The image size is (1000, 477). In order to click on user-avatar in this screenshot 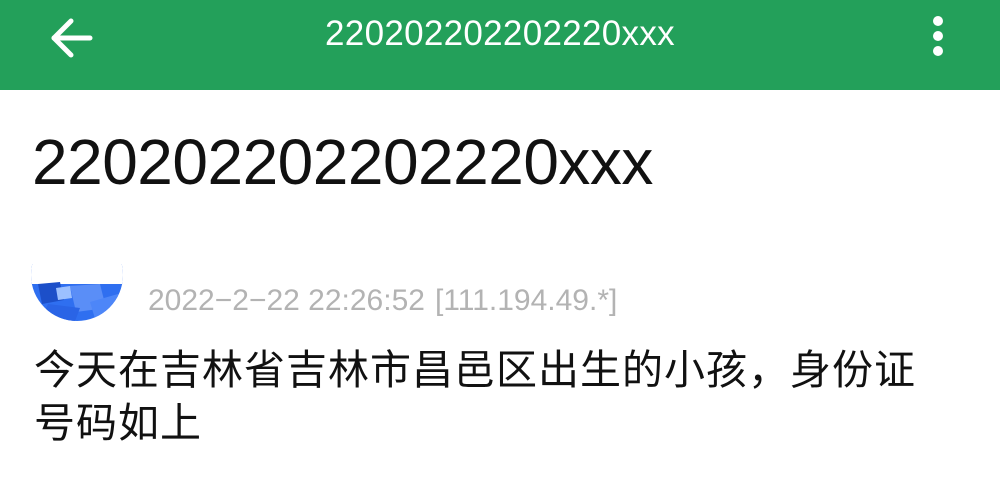, I will do `click(77, 295)`.